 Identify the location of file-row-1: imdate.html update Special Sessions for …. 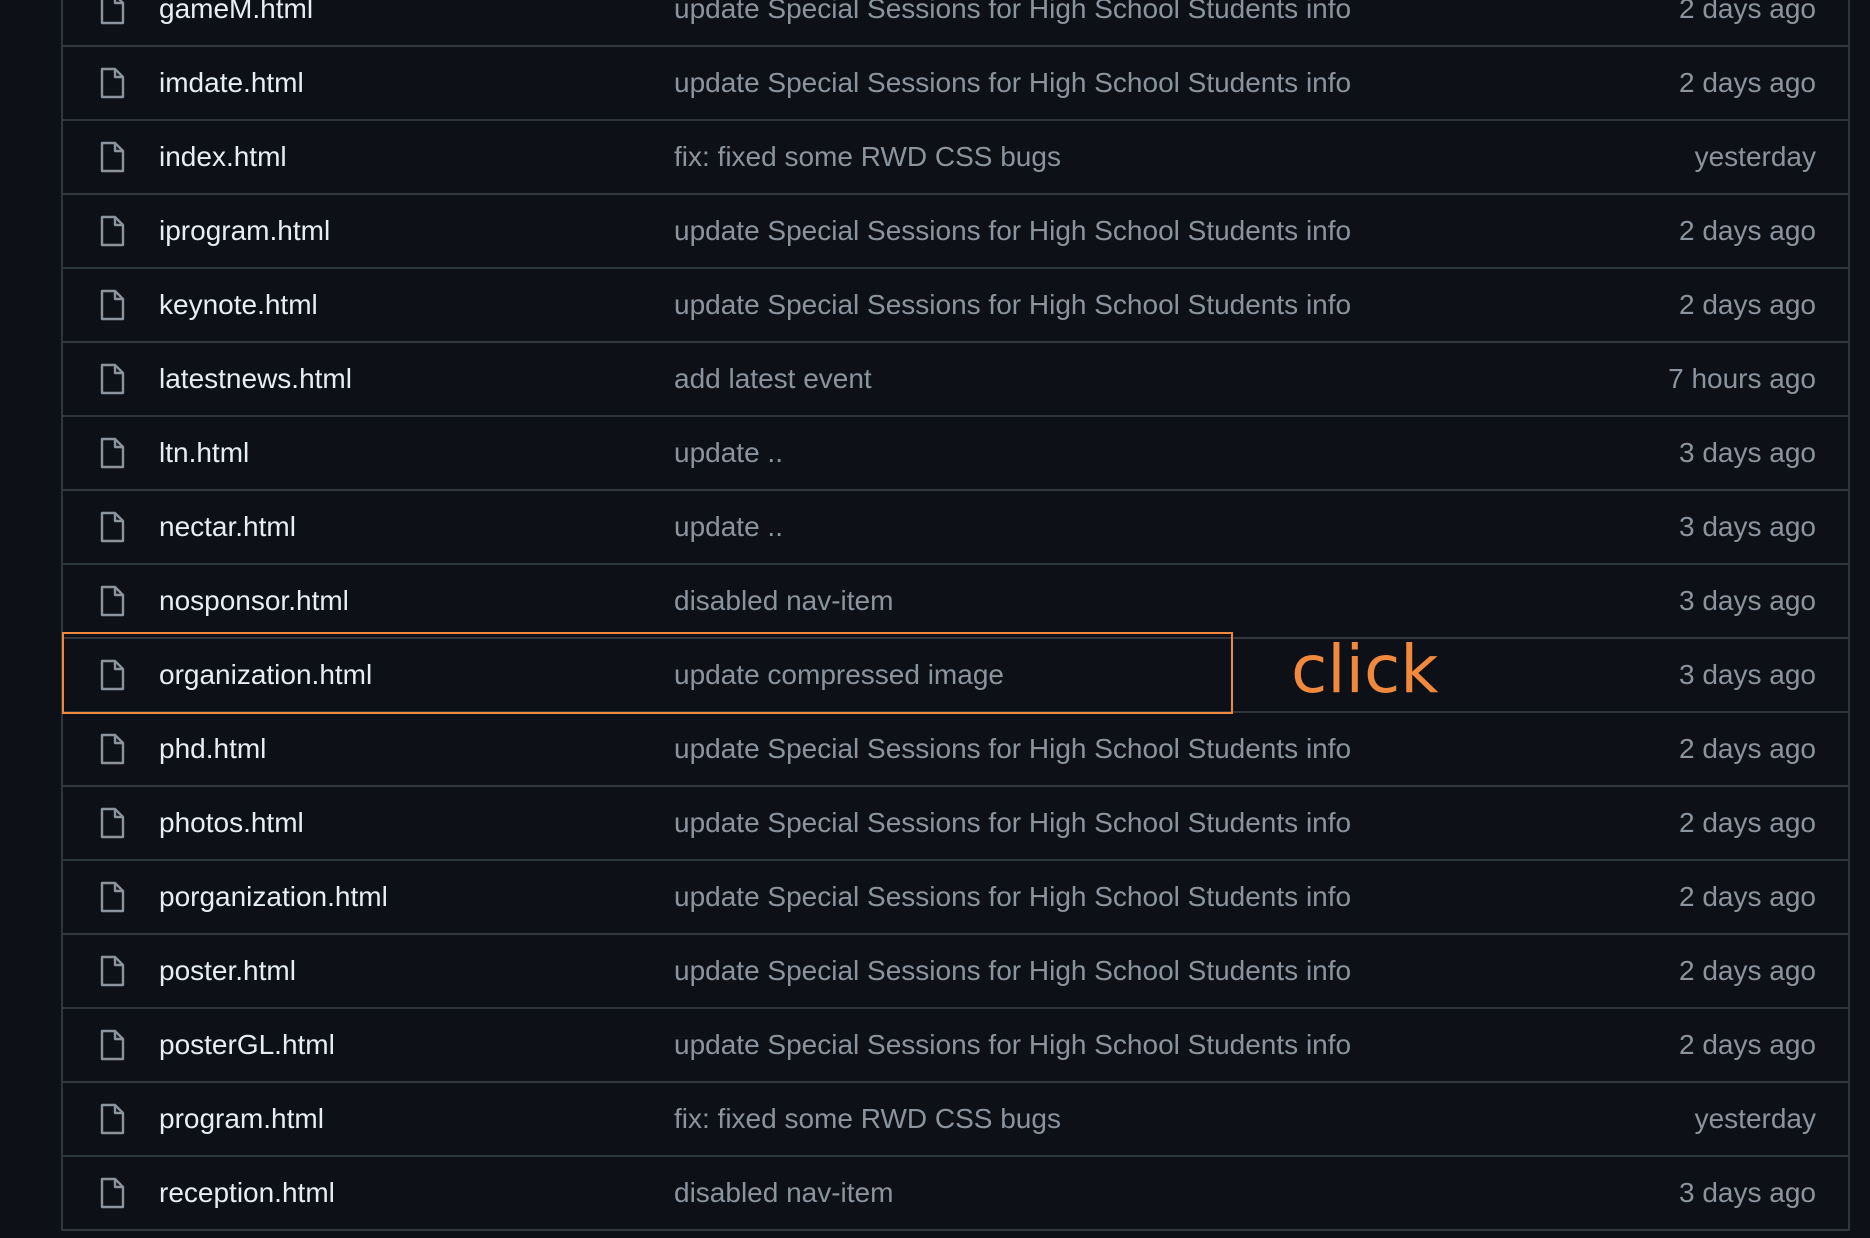
(955, 84).